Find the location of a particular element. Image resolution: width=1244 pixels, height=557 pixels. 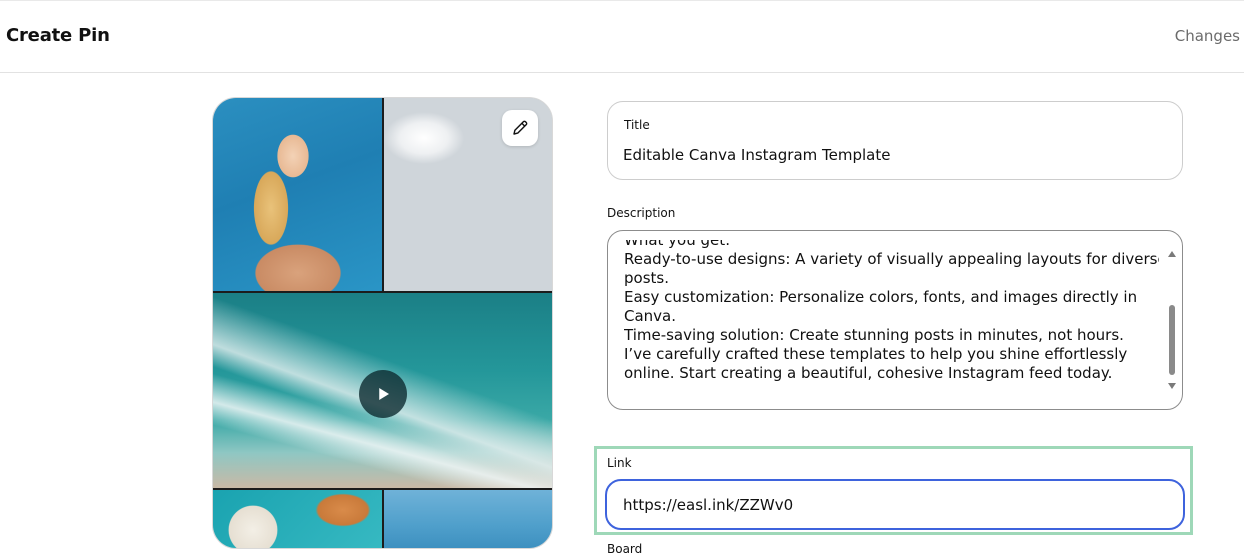

page-title: Create Pin is located at coordinates (58, 35).